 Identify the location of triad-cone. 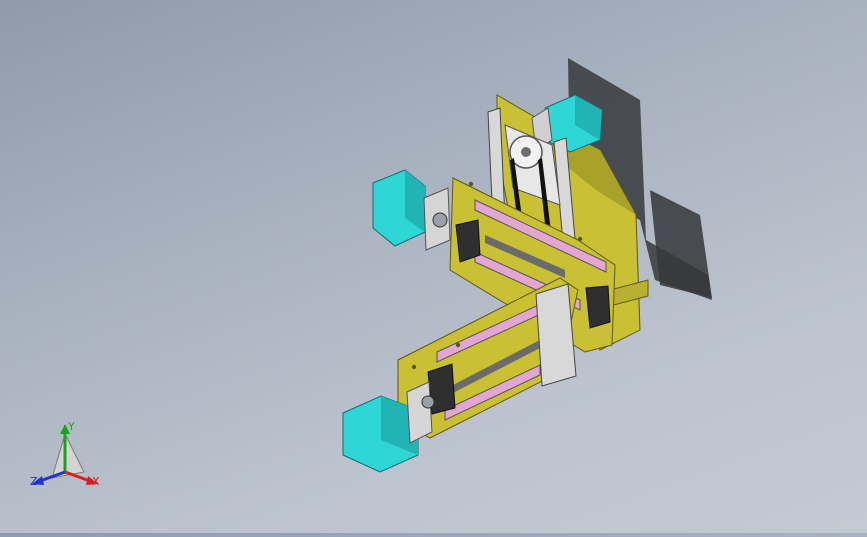
(68, 455).